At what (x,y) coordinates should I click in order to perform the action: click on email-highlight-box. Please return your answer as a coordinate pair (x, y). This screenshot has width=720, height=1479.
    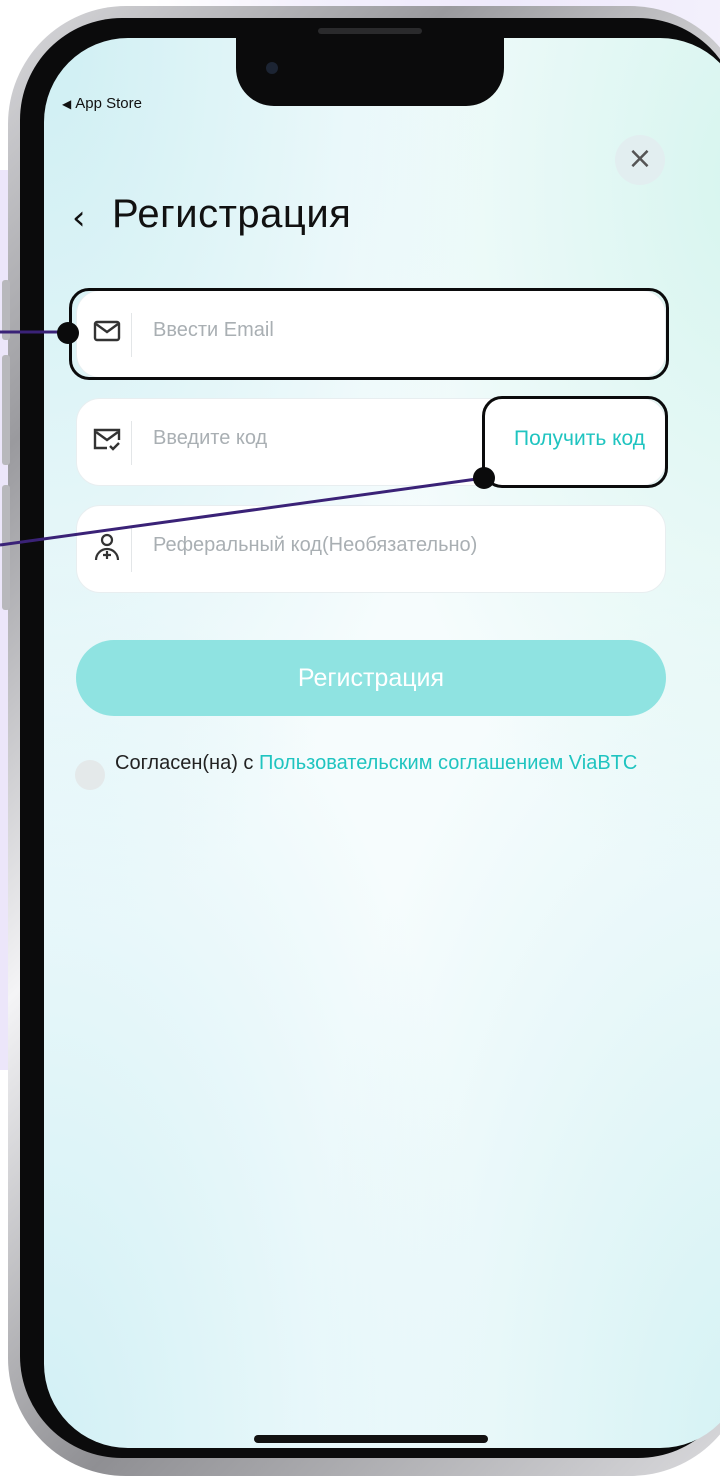
    Looking at the image, I should click on (369, 334).